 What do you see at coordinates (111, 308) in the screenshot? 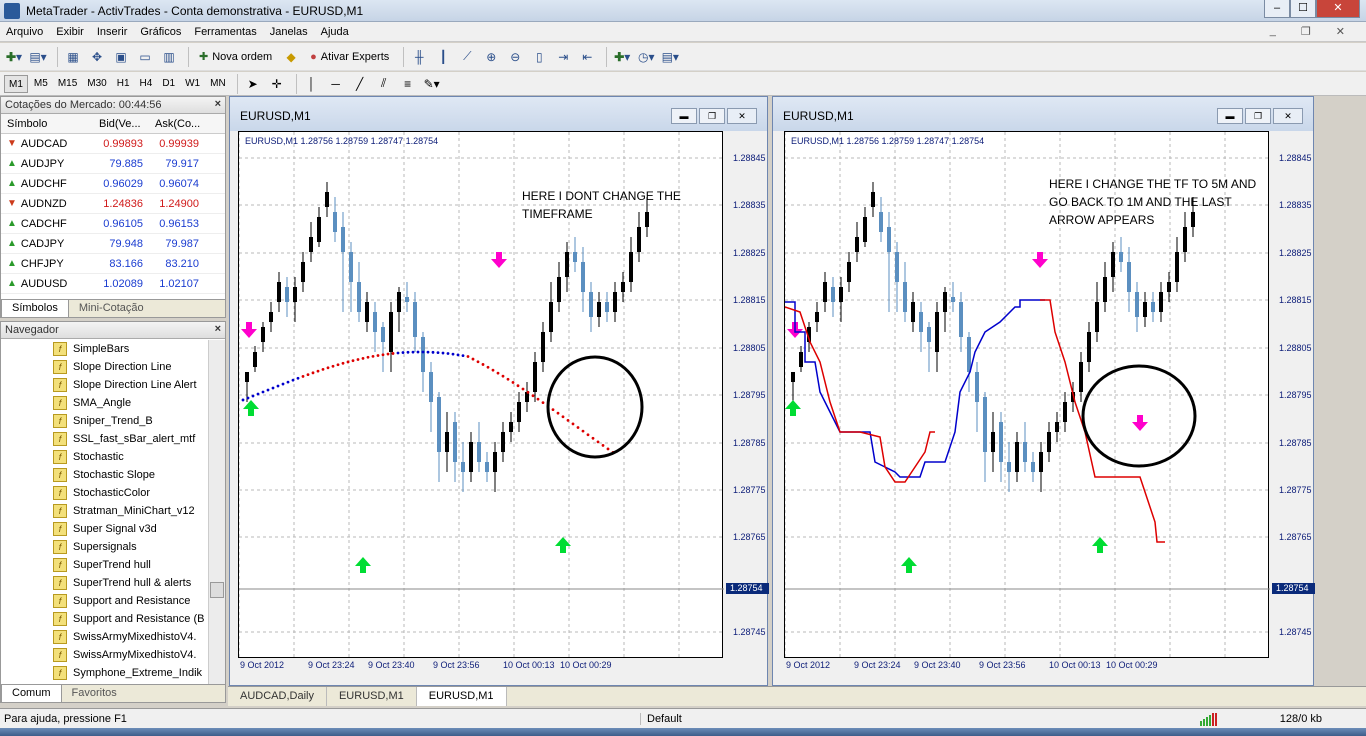
I see `tab-mini-quote: Mini-Cotação` at bounding box center [111, 308].